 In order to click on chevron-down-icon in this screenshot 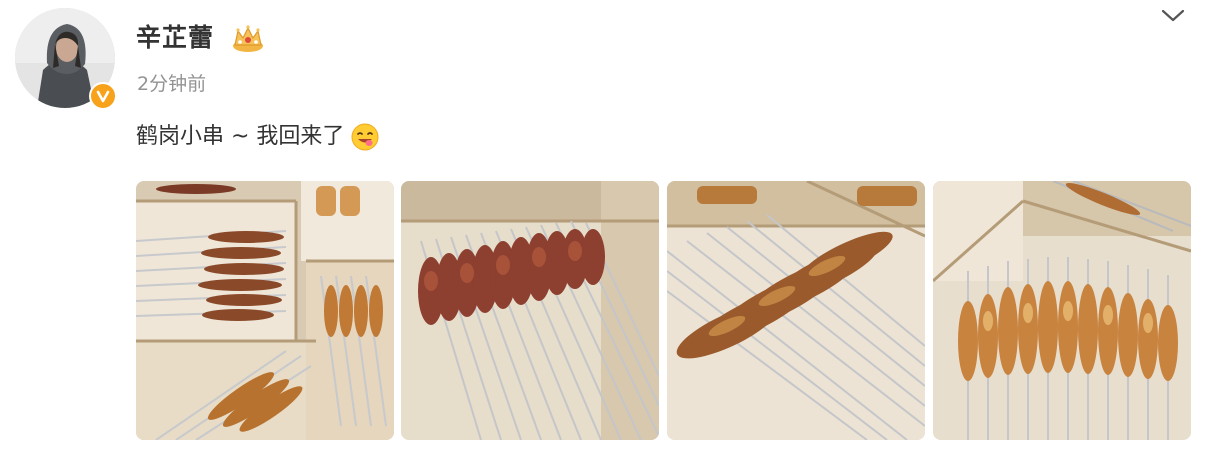, I will do `click(1173, 15)`.